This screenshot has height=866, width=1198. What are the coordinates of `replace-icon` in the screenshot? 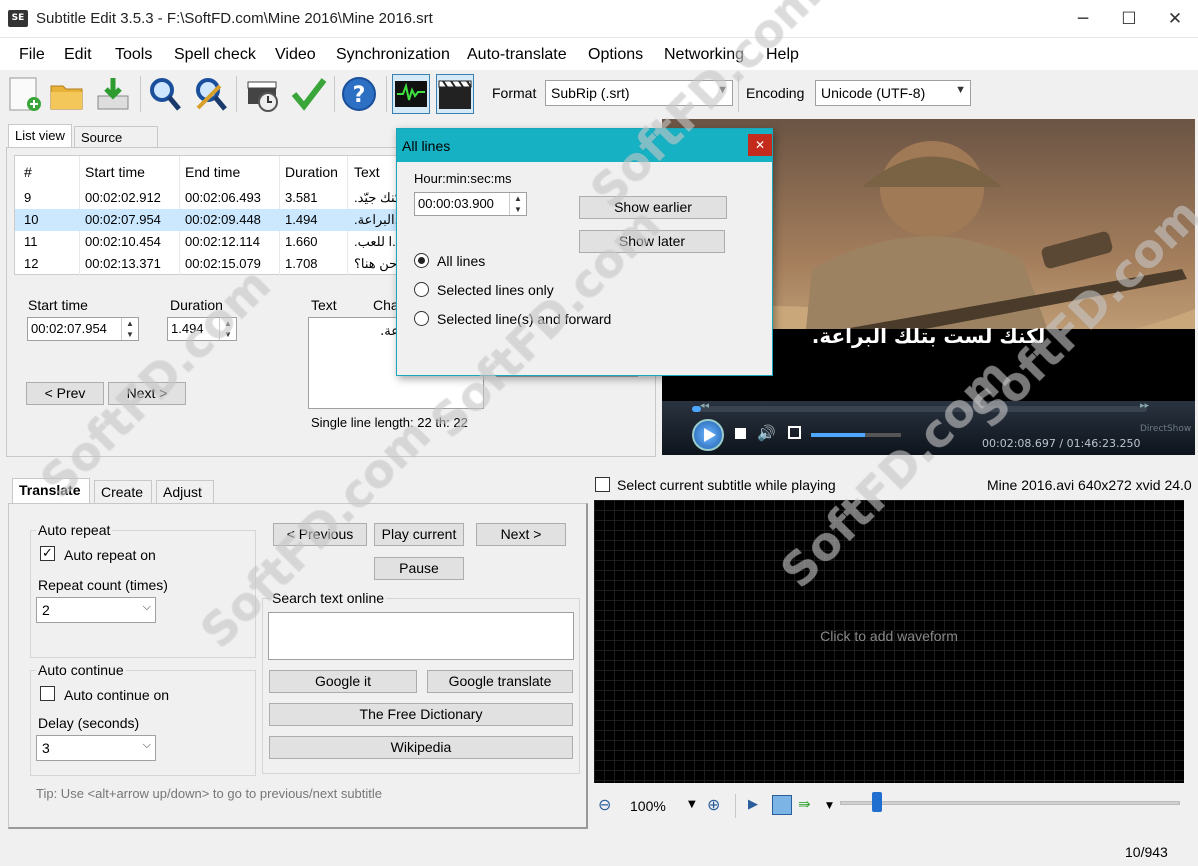 It's located at (211, 94).